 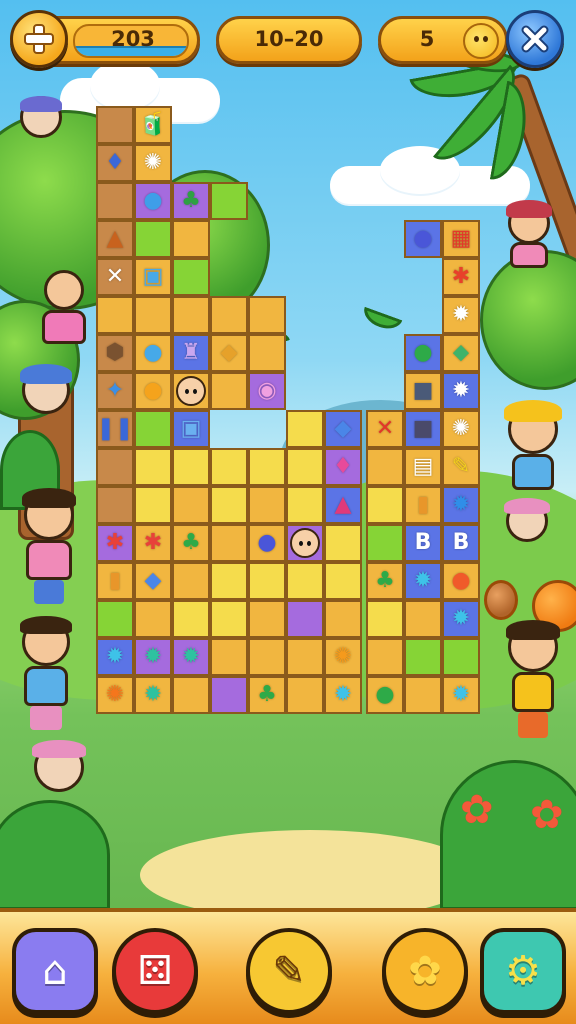 I want to click on board-tile: ❚❚, so click(x=115, y=429).